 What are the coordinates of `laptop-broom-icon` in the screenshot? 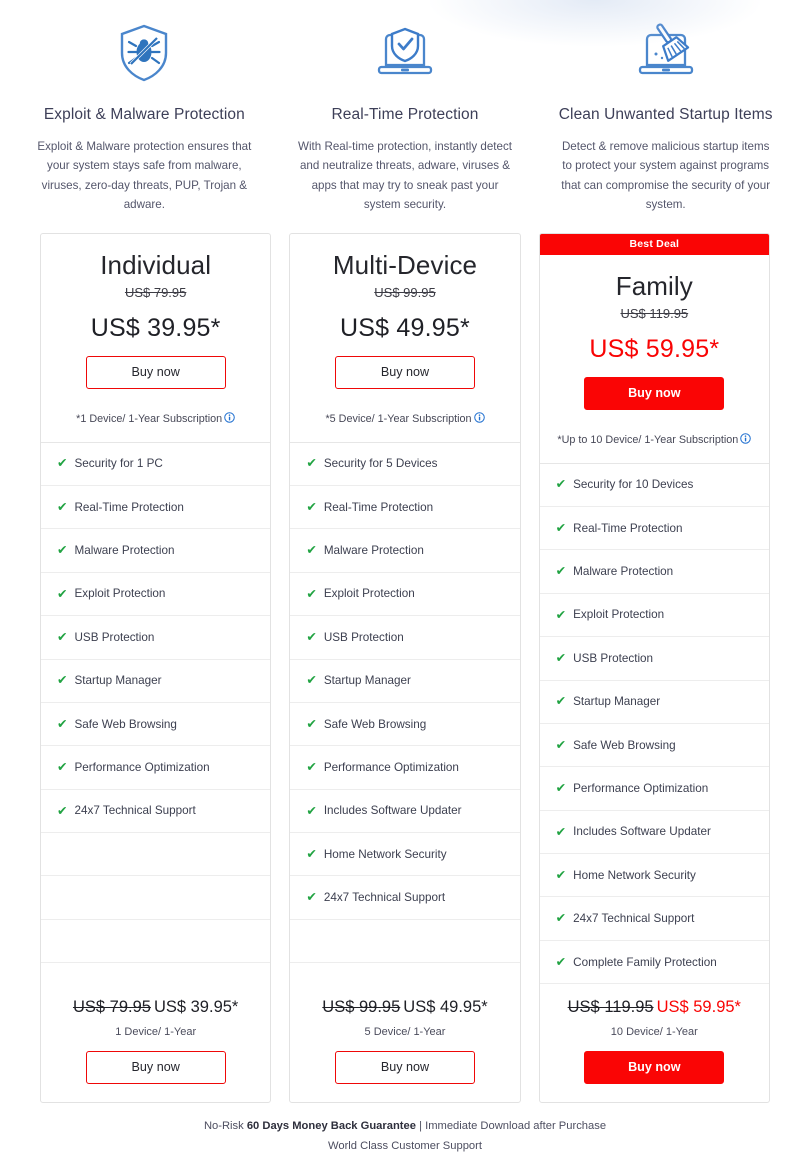 It's located at (665, 53).